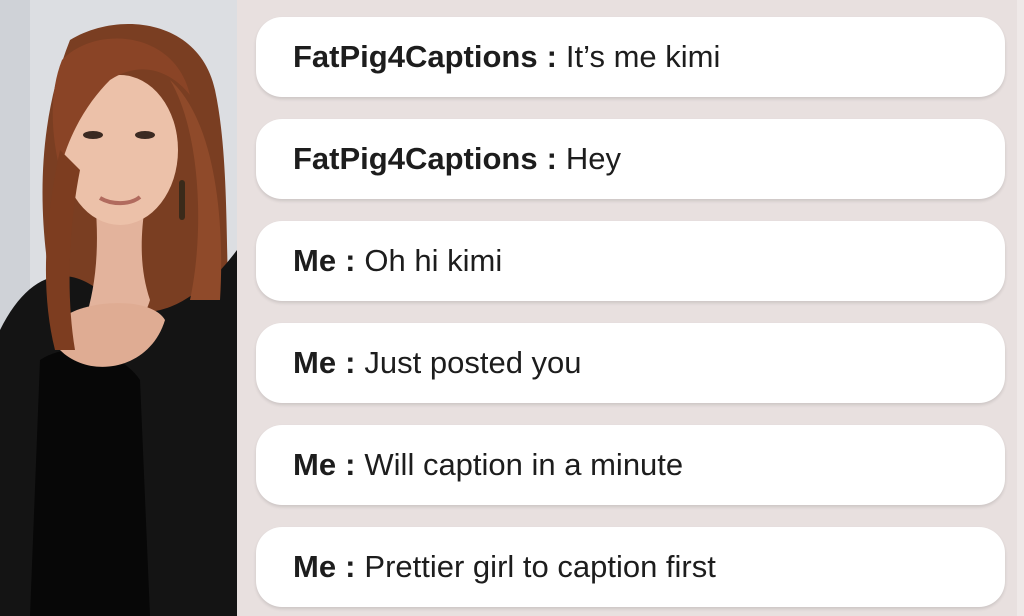 The width and height of the screenshot is (1024, 616). I want to click on message-text: Oh hi kimi, so click(433, 260).